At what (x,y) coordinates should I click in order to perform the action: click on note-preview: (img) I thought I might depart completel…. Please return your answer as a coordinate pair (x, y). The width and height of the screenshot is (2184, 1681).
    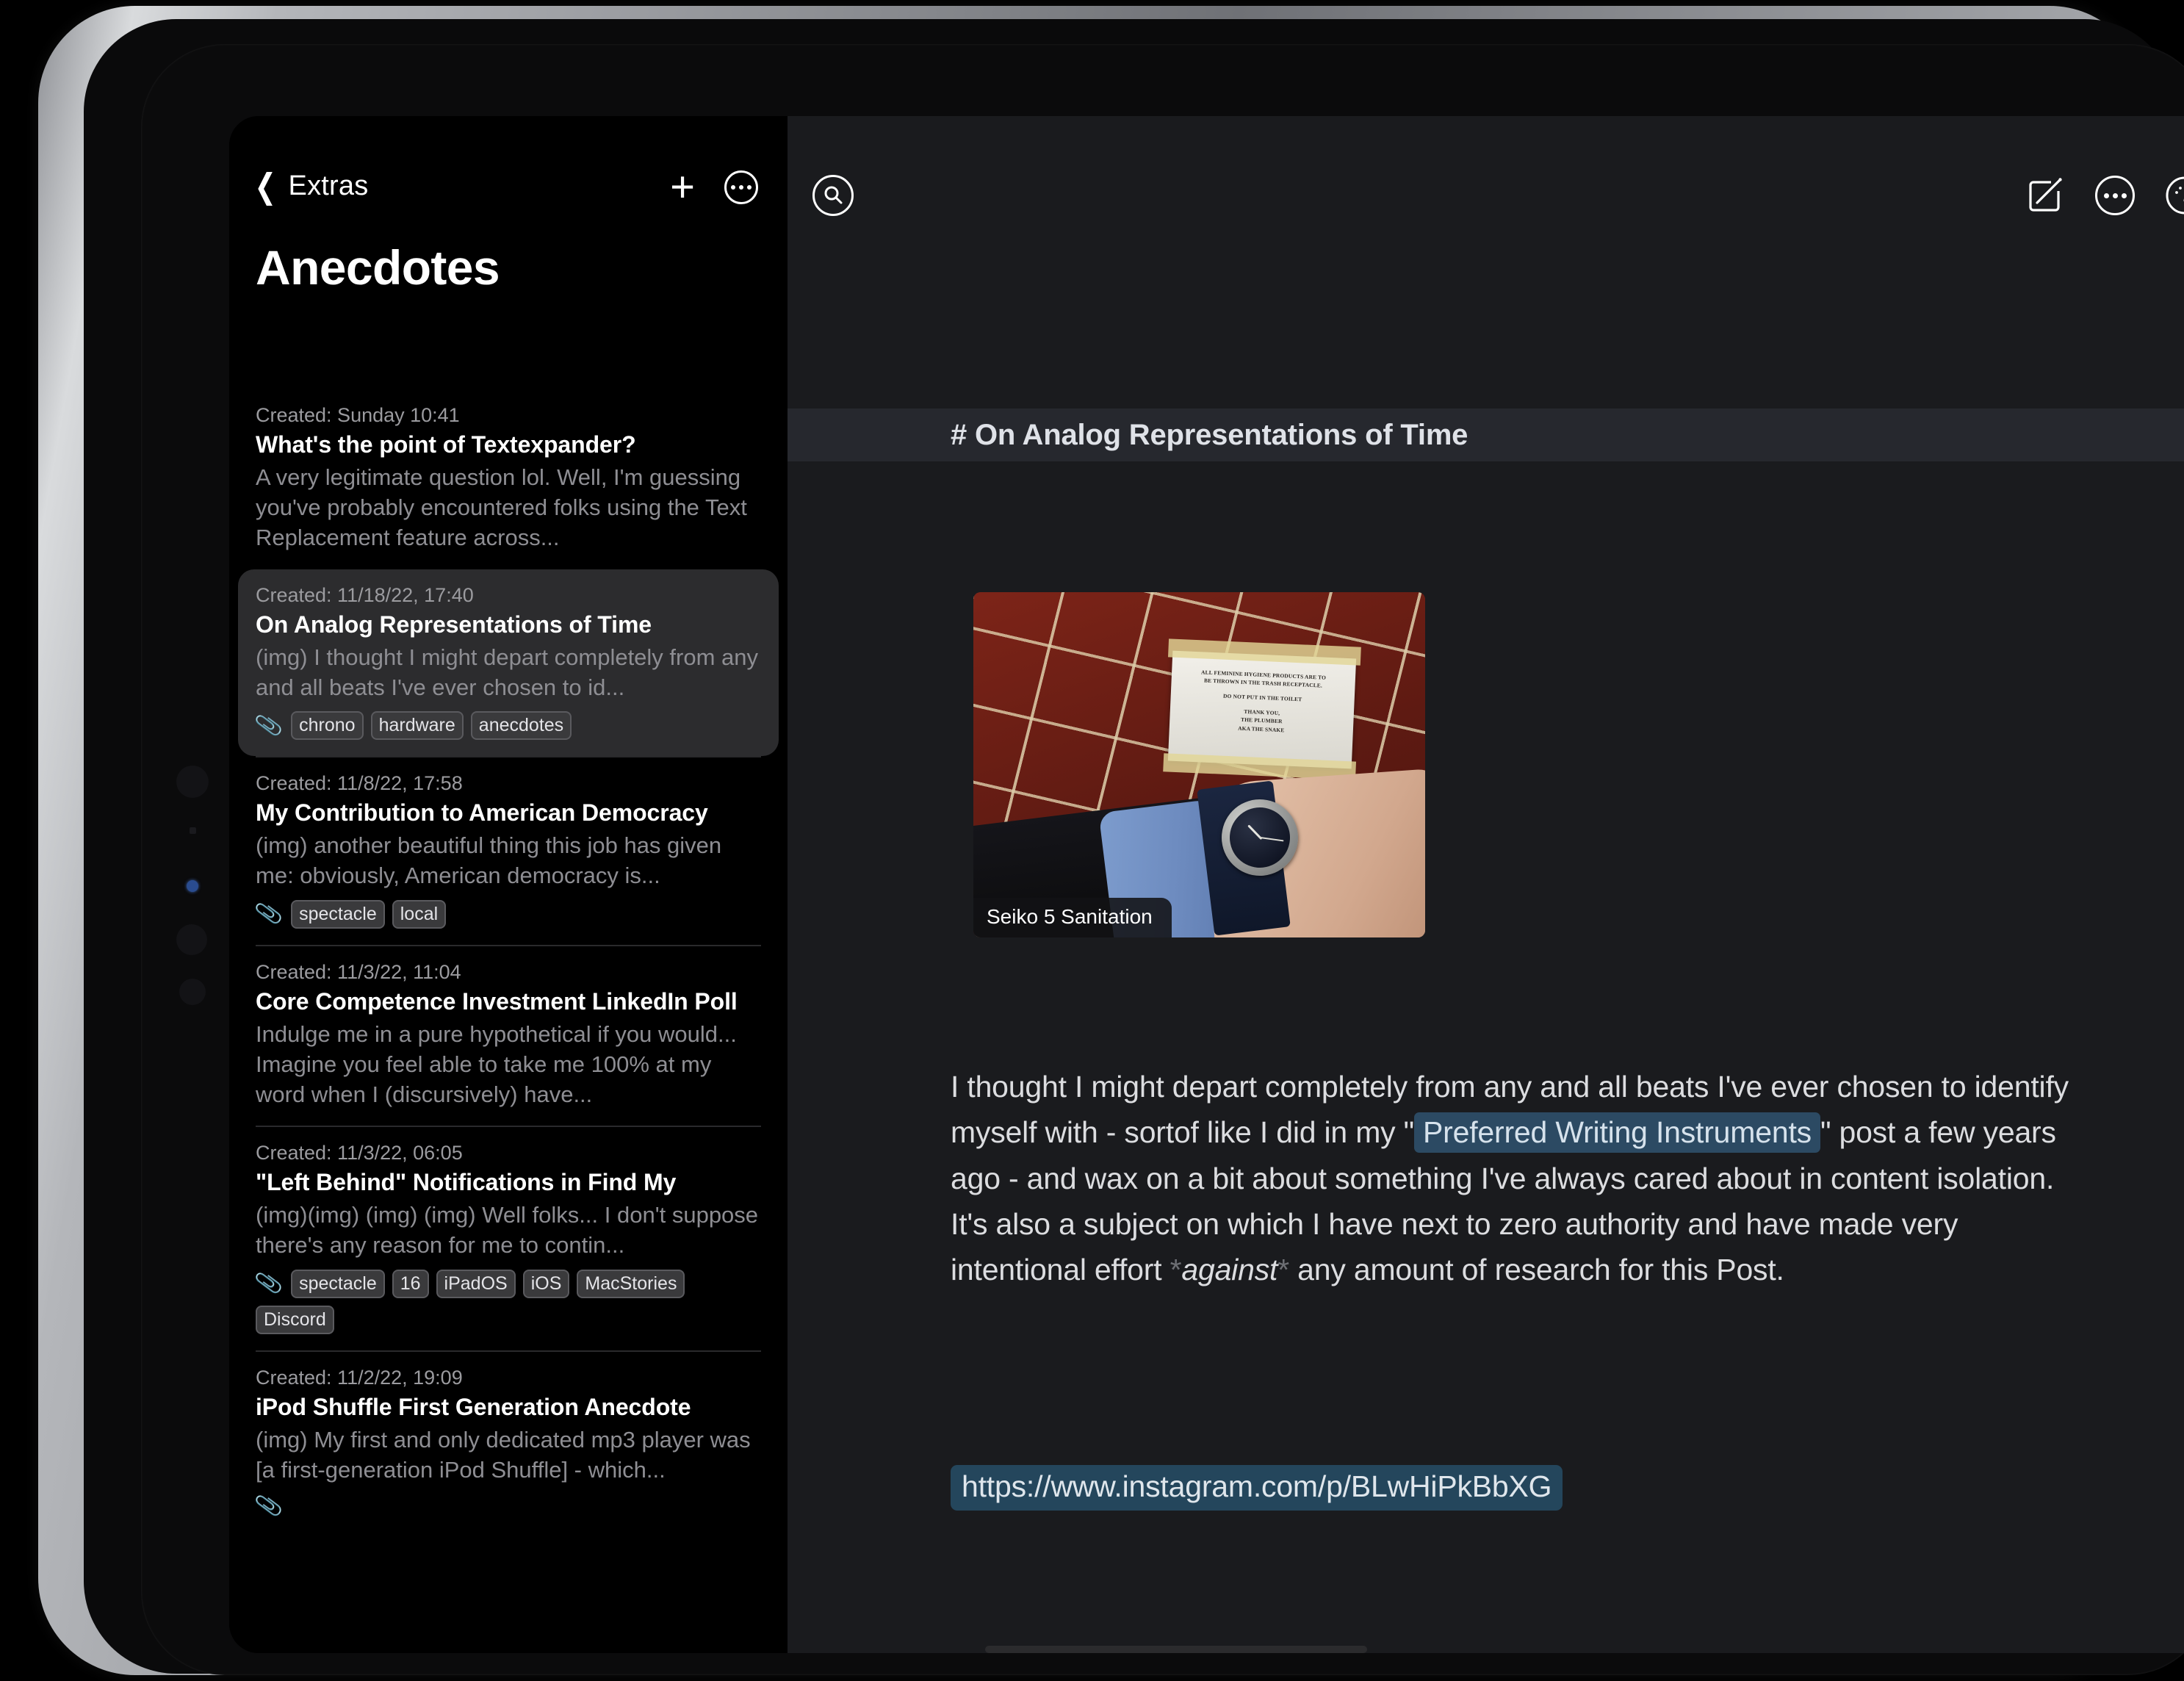
    Looking at the image, I should click on (507, 672).